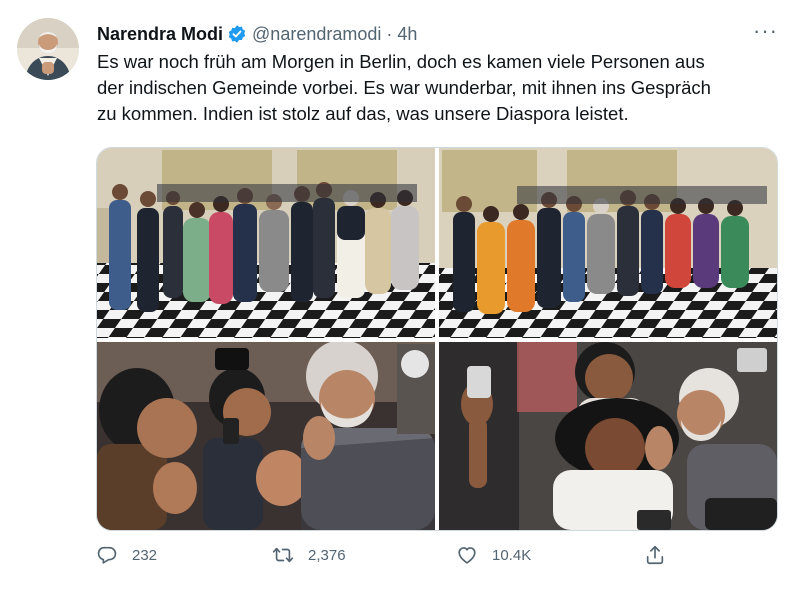 The width and height of the screenshot is (800, 589). Describe the element at coordinates (283, 555) in the screenshot. I see `retweet-icon` at that location.